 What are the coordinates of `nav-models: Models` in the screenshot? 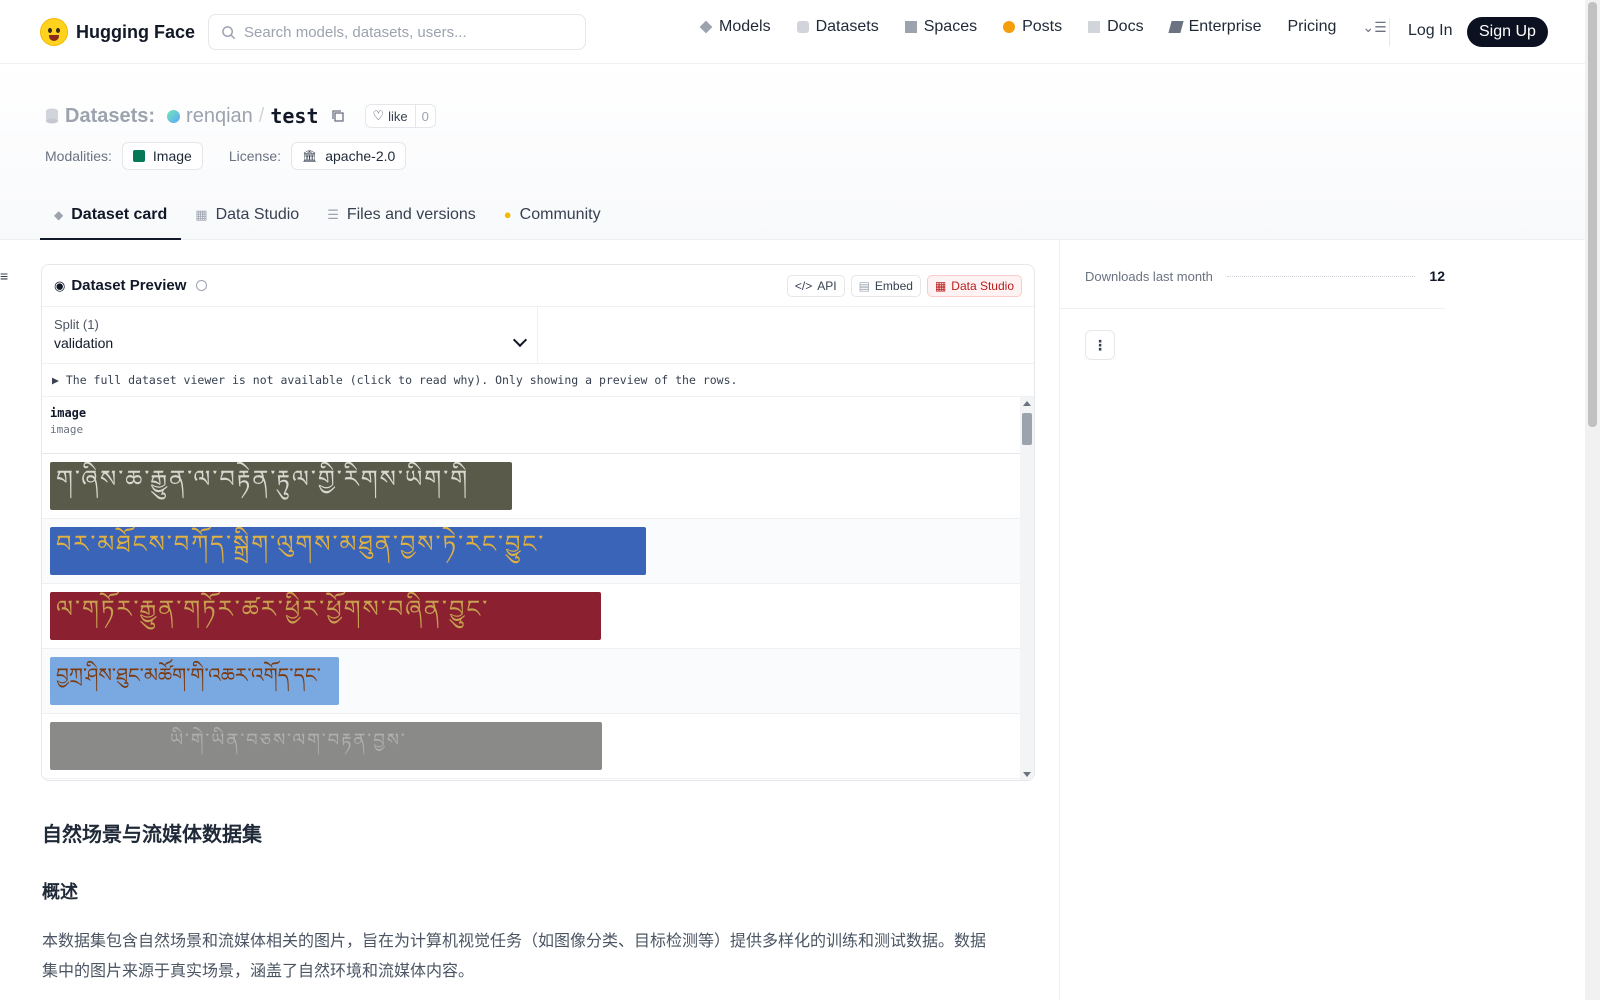 It's located at (735, 27).